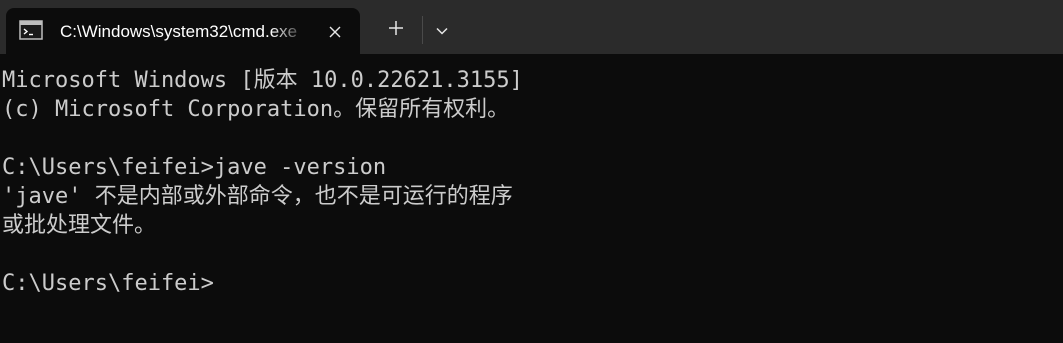 This screenshot has width=1063, height=343. I want to click on console-line: Microsoft Windows [版本 10.0.22621.3155], so click(262, 80).